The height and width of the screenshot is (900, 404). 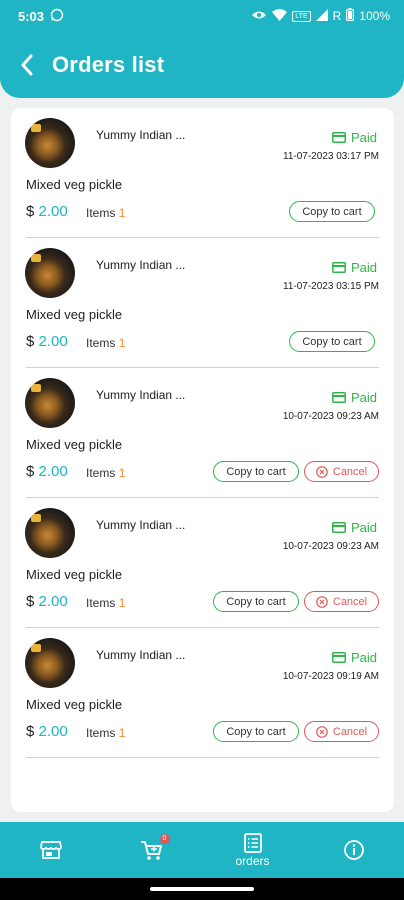 I want to click on back-arrow-icon, so click(x=27, y=65).